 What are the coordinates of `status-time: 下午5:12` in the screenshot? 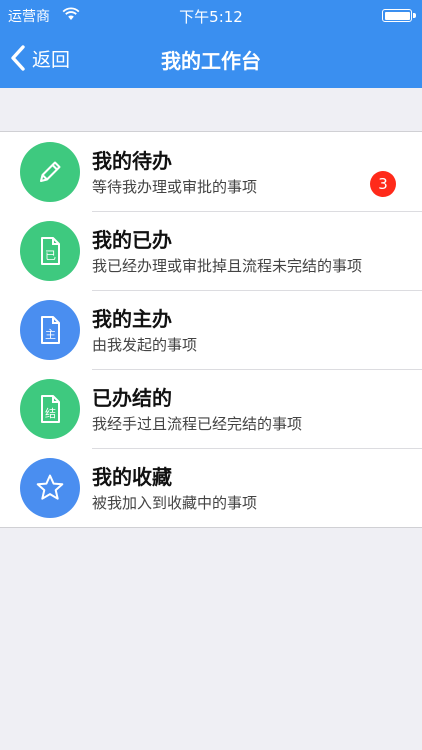 It's located at (211, 17).